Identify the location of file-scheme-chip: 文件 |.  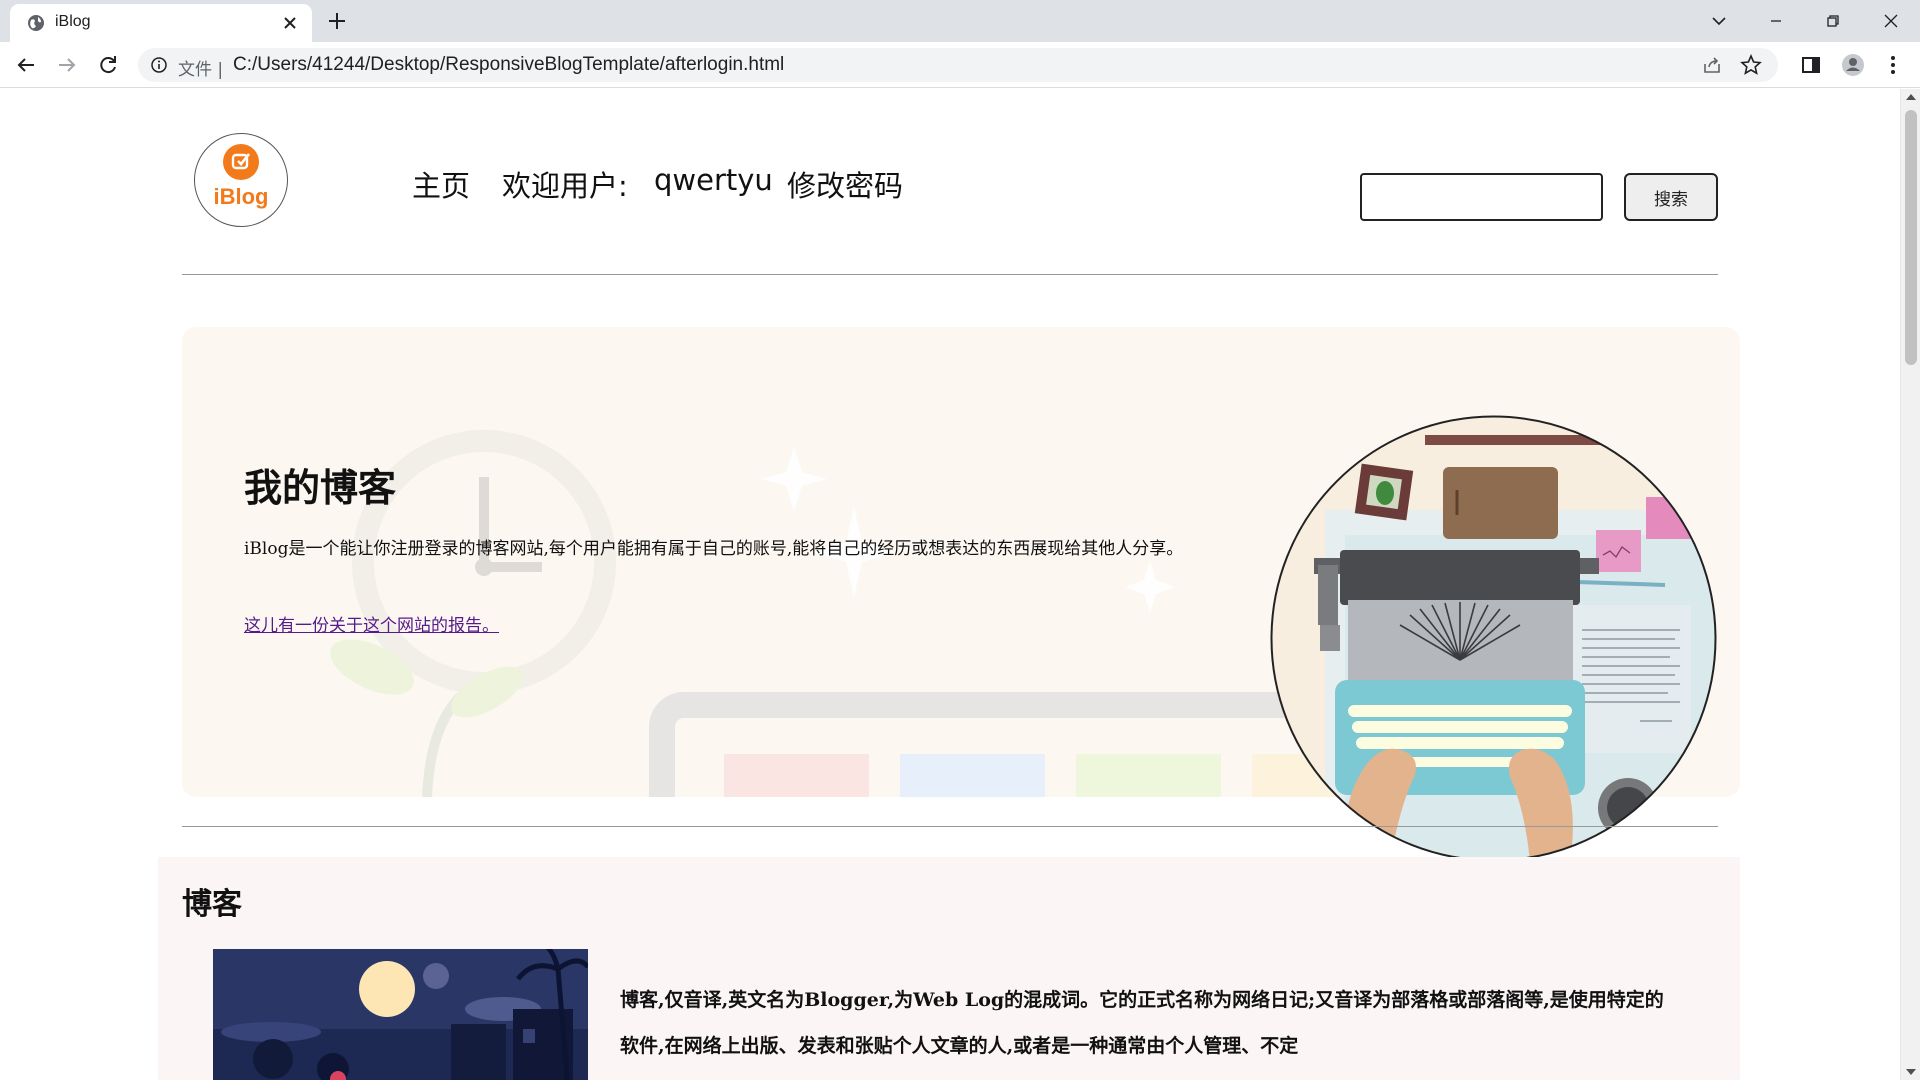
(201, 70).